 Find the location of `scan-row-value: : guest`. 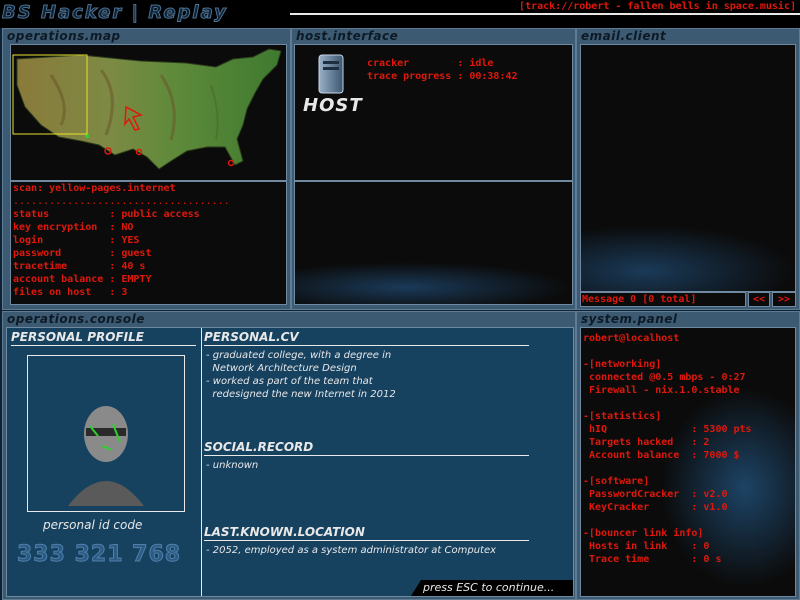

scan-row-value: : guest is located at coordinates (130, 253).